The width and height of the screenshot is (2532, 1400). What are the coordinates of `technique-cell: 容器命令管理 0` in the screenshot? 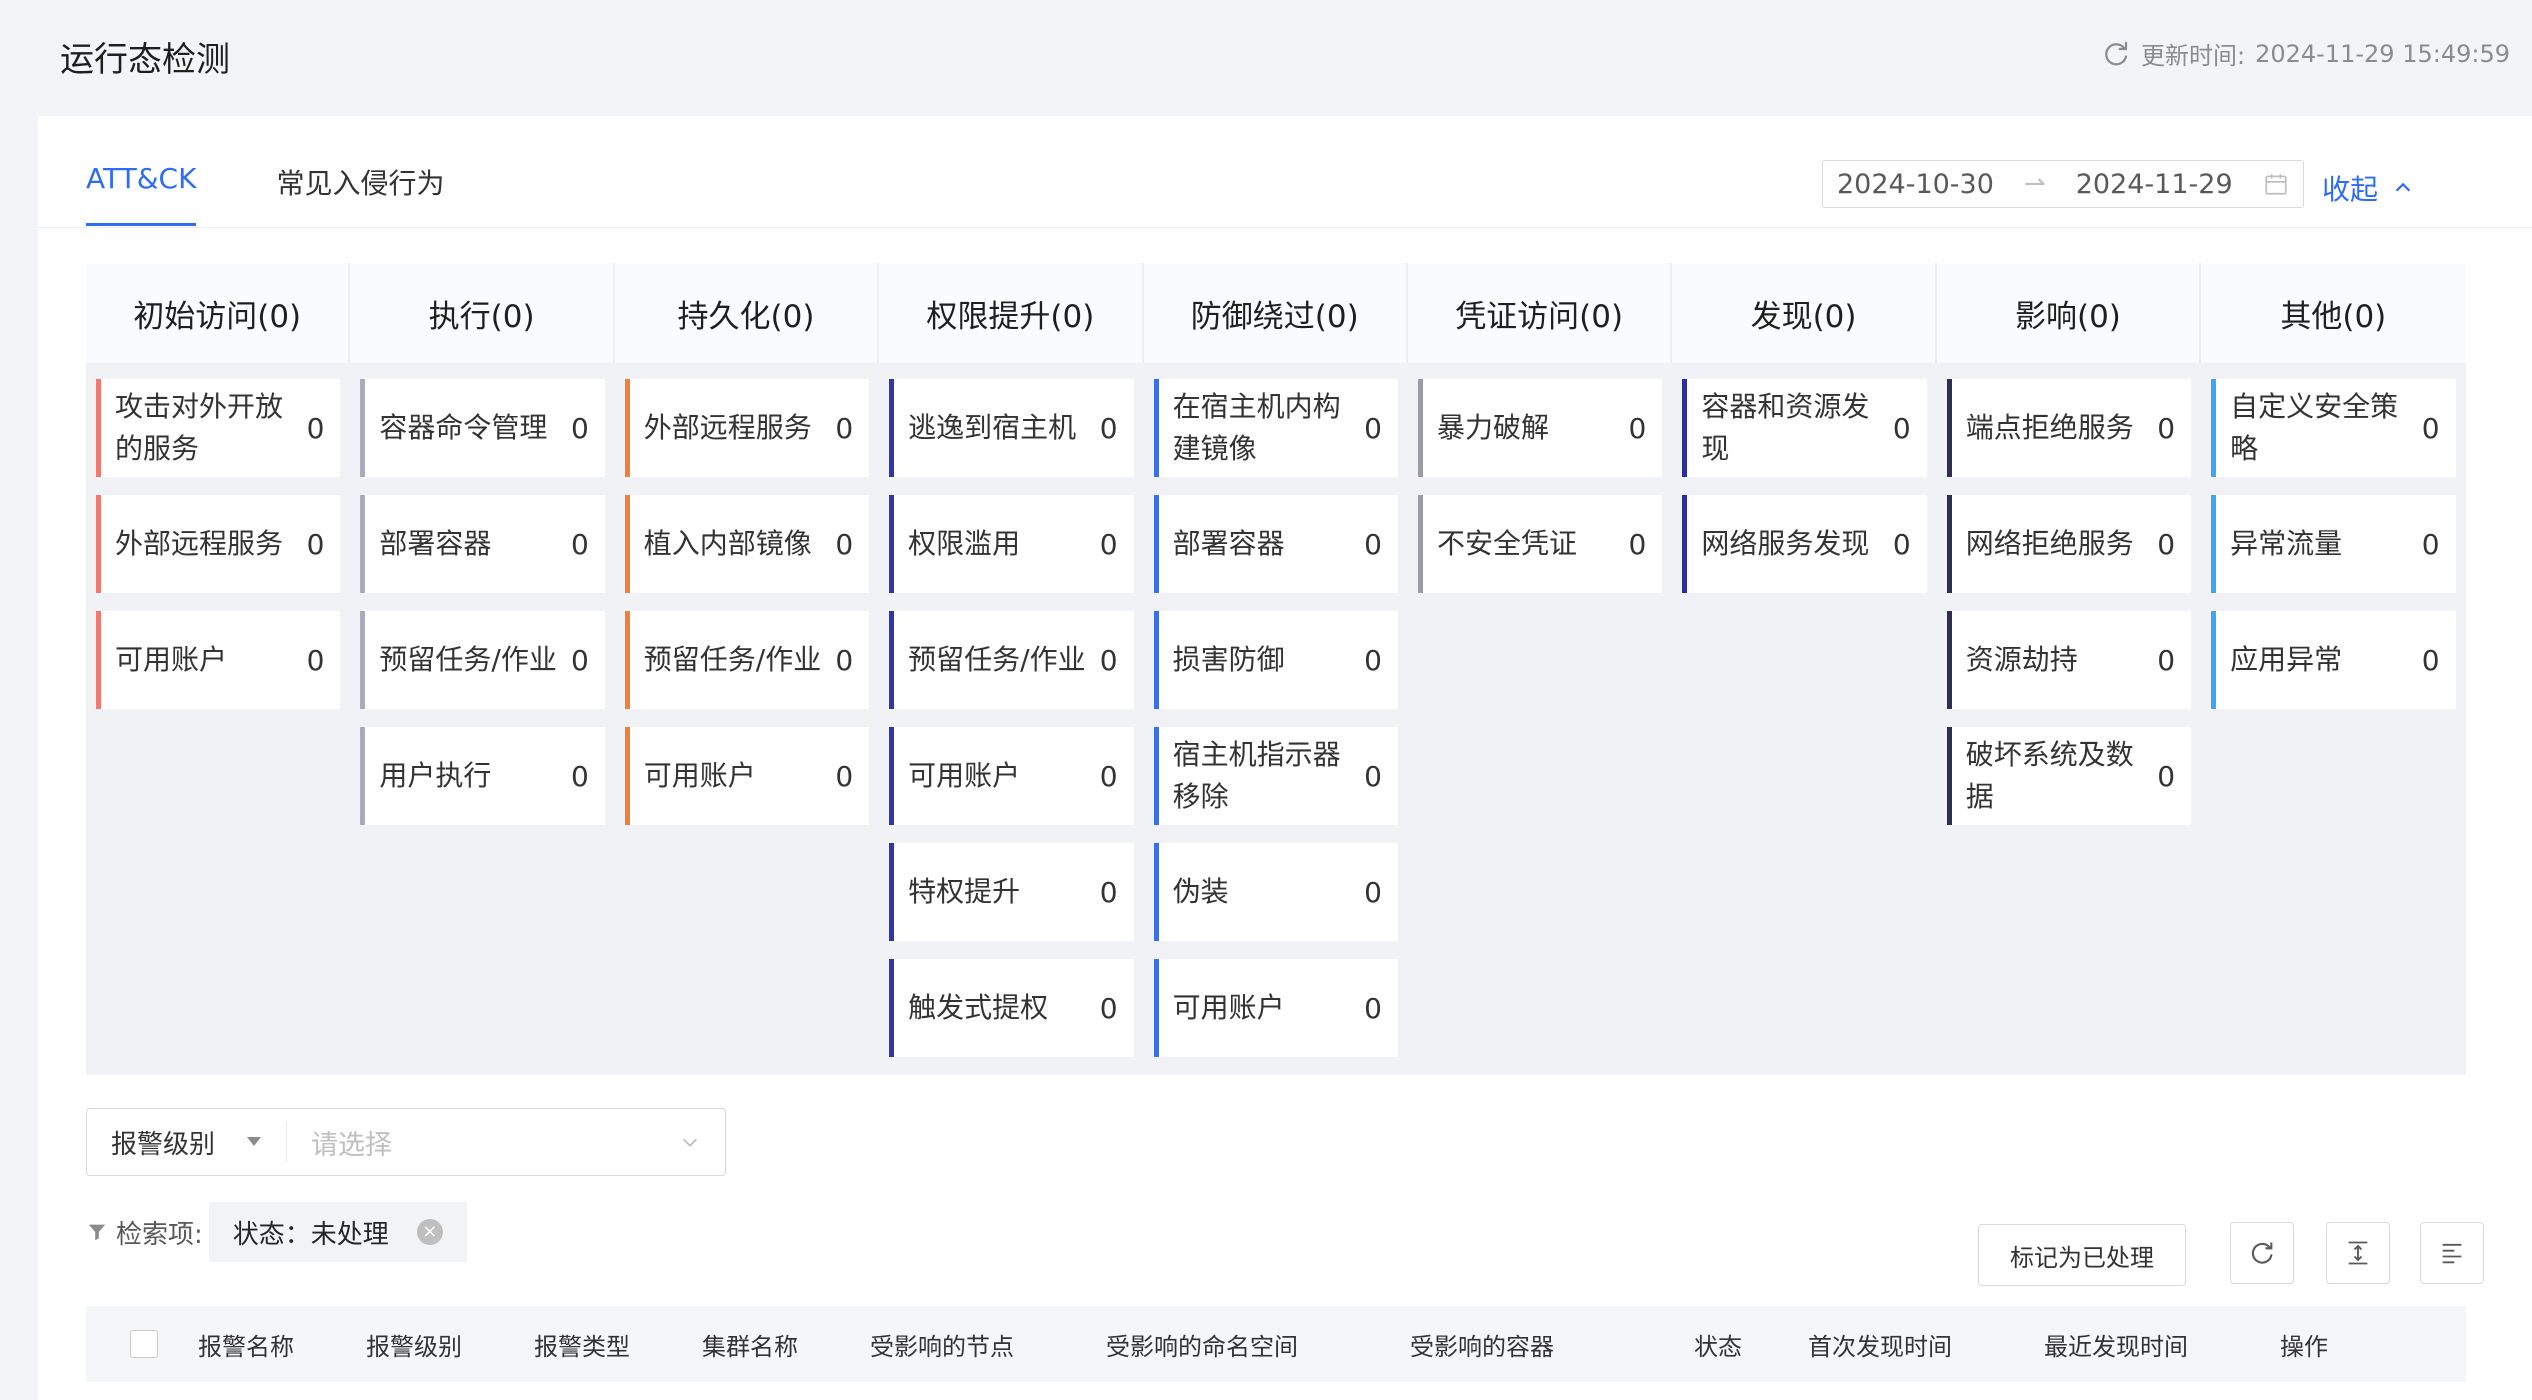 It's located at (482, 428).